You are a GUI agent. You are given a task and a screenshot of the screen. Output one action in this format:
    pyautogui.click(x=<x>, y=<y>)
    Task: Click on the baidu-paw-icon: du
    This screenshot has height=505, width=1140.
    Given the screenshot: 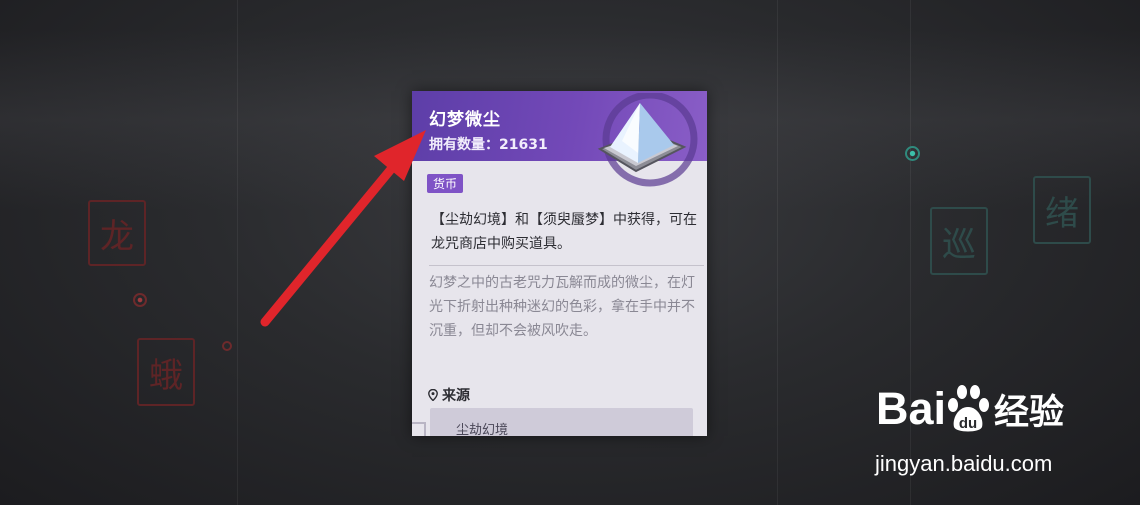 What is the action you would take?
    pyautogui.click(x=969, y=408)
    